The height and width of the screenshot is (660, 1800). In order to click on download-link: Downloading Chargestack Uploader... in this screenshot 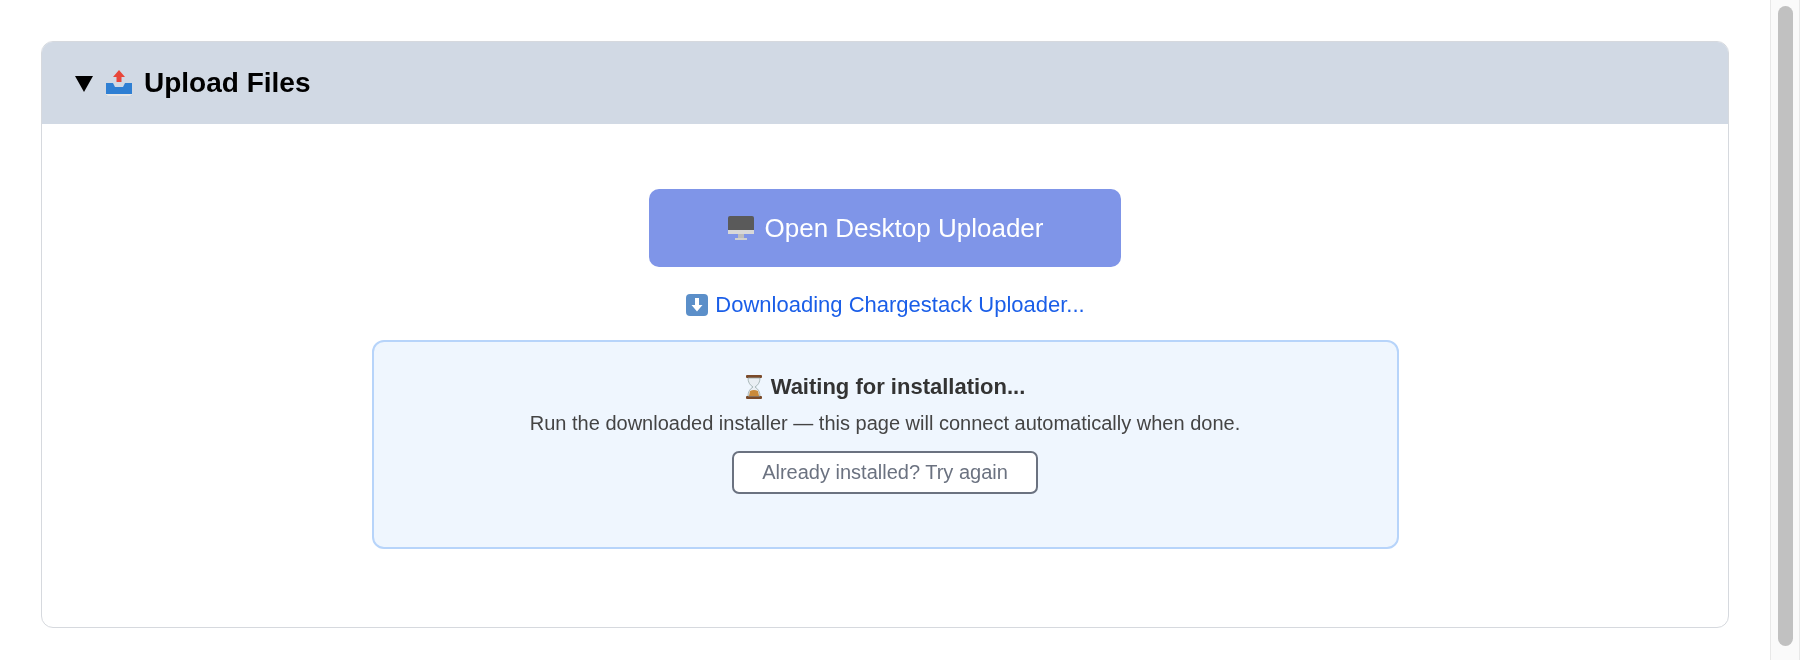, I will do `click(885, 305)`.